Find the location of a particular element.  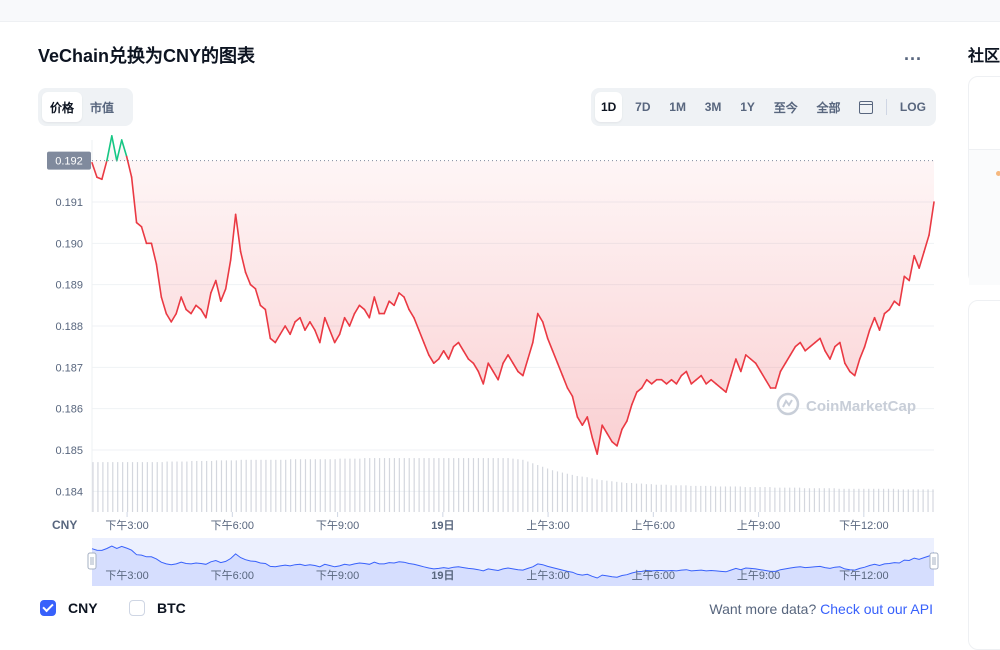

x-tick-label: 下午6:00 is located at coordinates (232, 525).